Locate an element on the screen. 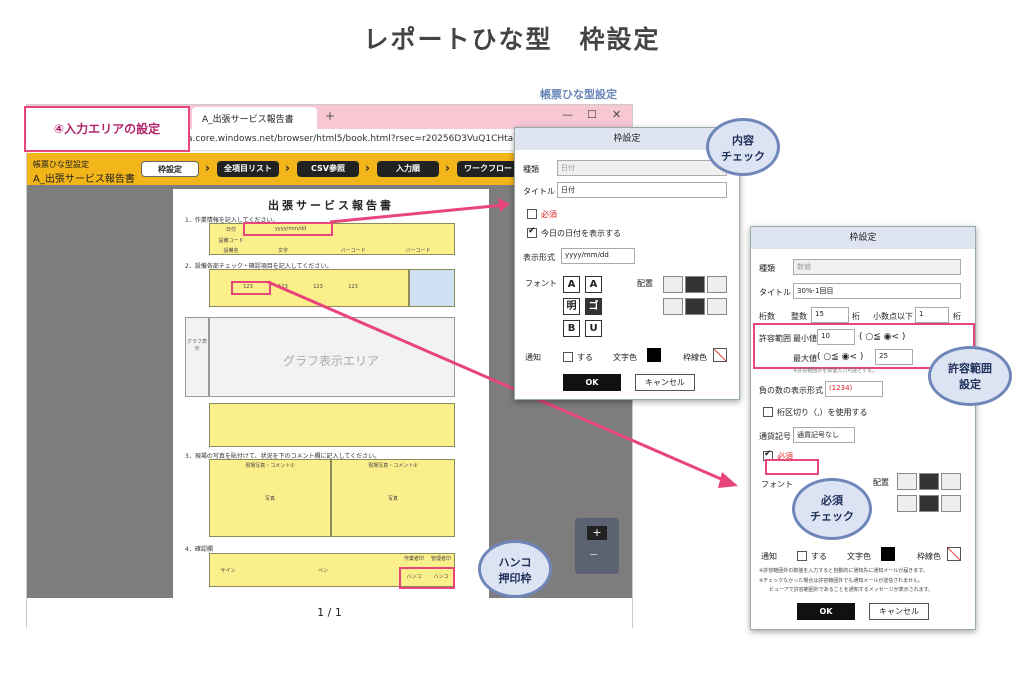 Image resolution: width=1024 pixels, height=683 pixels. show-today-checkbox is located at coordinates (532, 232).